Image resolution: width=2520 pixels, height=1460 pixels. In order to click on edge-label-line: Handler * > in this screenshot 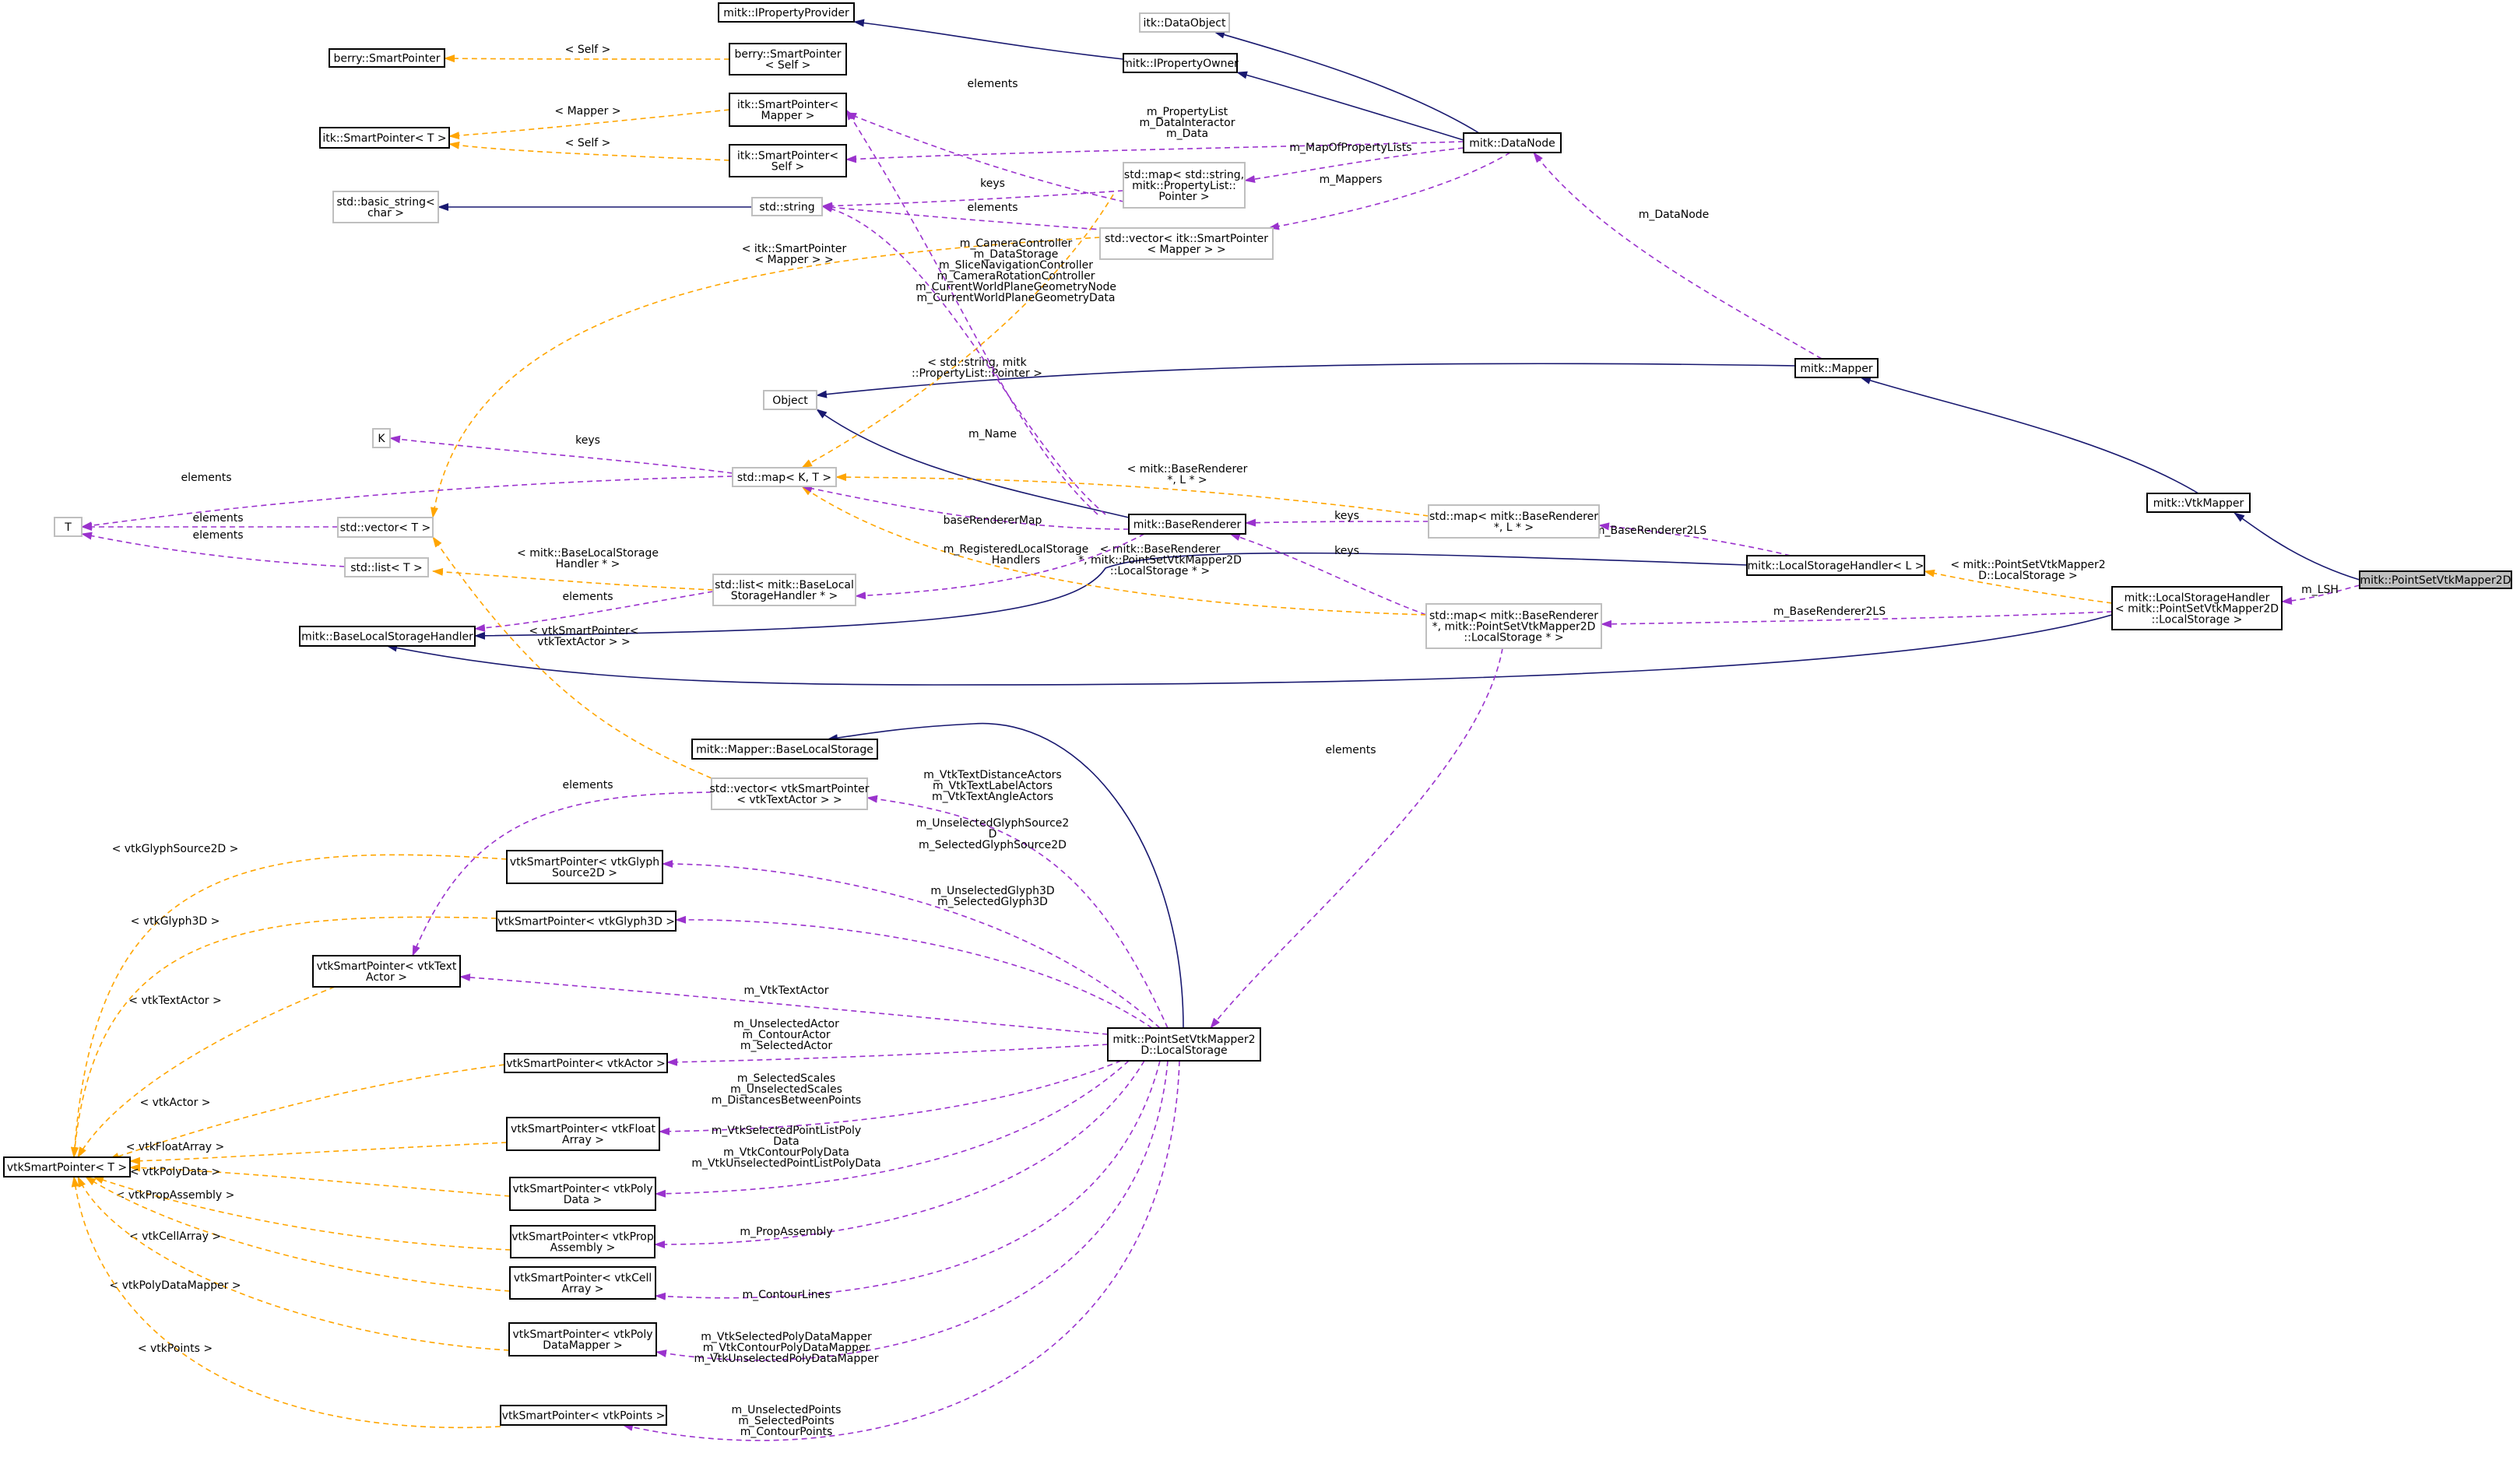, I will do `click(588, 564)`.